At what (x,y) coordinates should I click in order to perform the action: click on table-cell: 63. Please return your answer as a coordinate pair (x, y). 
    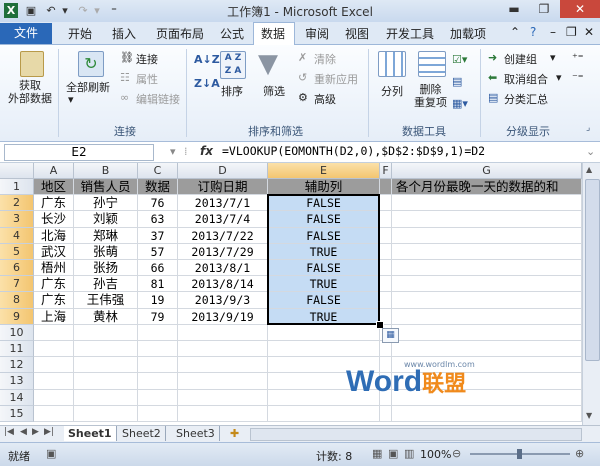
    Looking at the image, I should click on (158, 219).